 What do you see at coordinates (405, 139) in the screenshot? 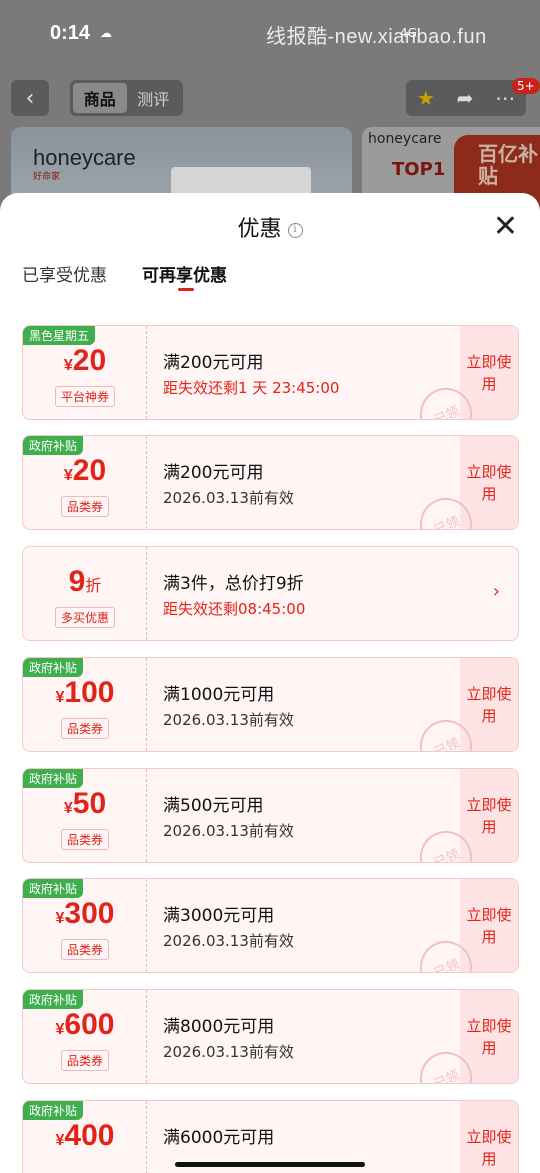
I see `brand-logo-text-2: honeycare` at bounding box center [405, 139].